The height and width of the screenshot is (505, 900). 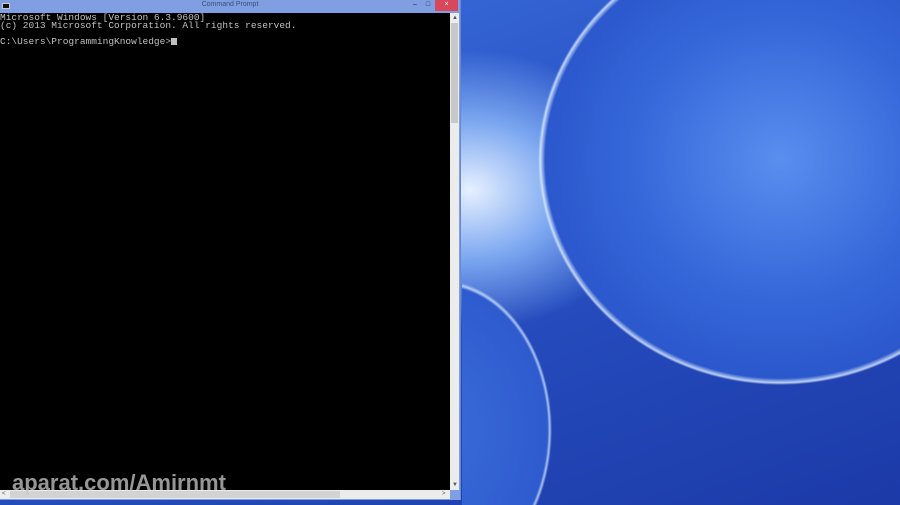 What do you see at coordinates (428, 5) in the screenshot?
I see `maximize-button: □` at bounding box center [428, 5].